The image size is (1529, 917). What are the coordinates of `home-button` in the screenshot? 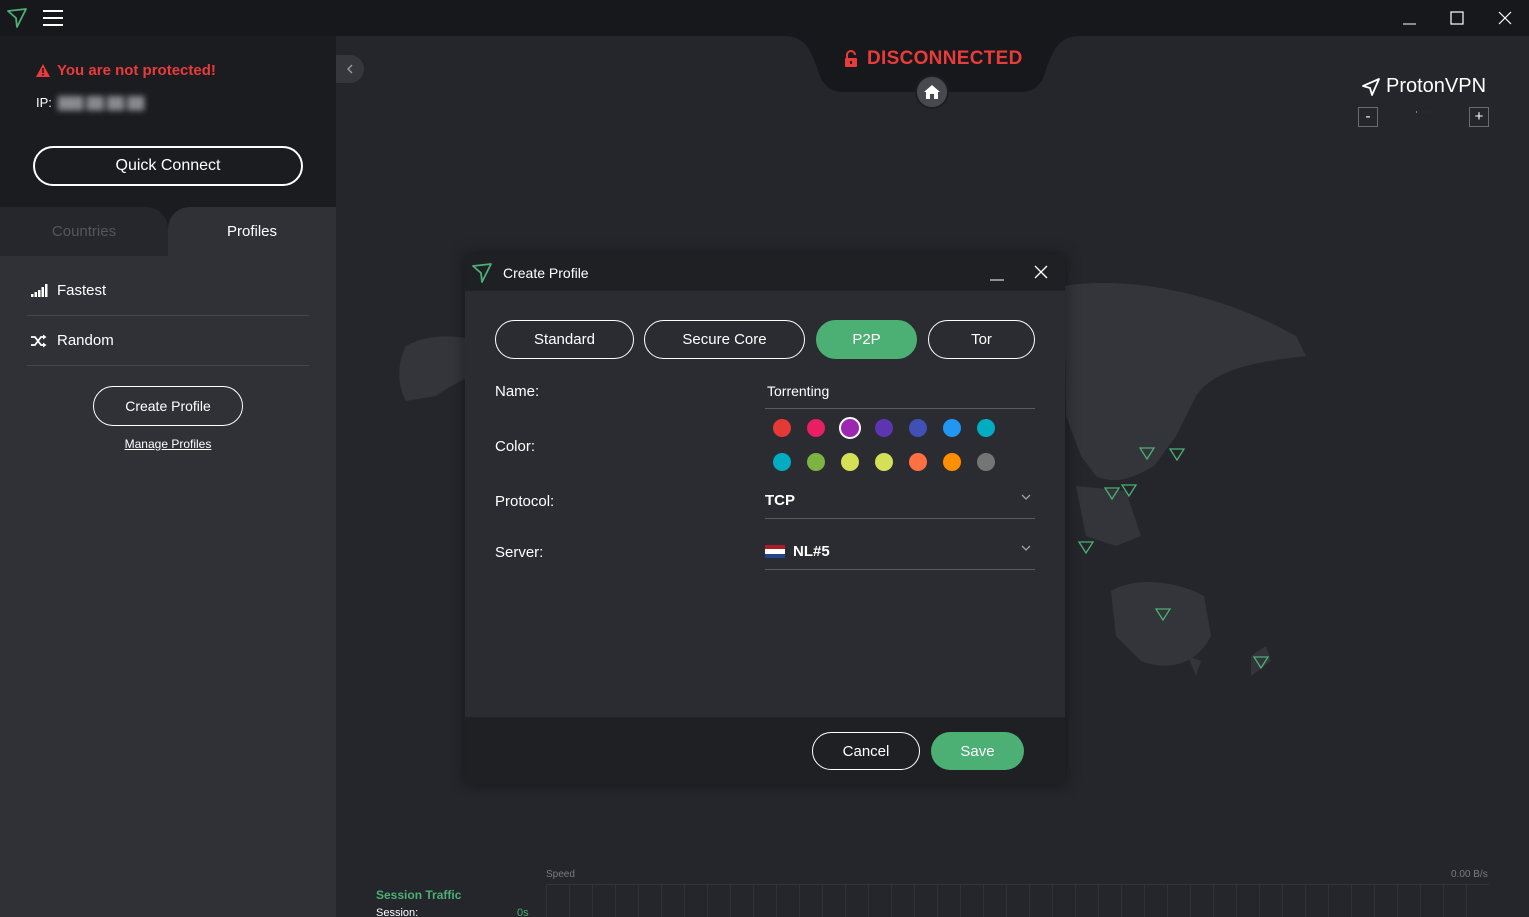 It's located at (932, 92).